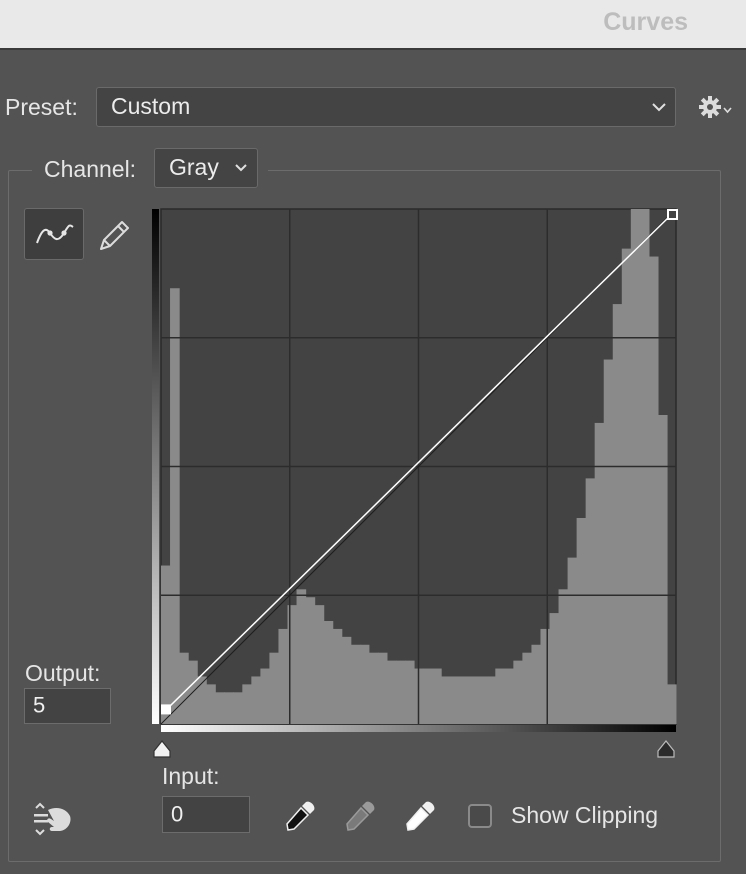 The width and height of the screenshot is (746, 874). I want to click on targeted-adjustment-icon, so click(53, 819).